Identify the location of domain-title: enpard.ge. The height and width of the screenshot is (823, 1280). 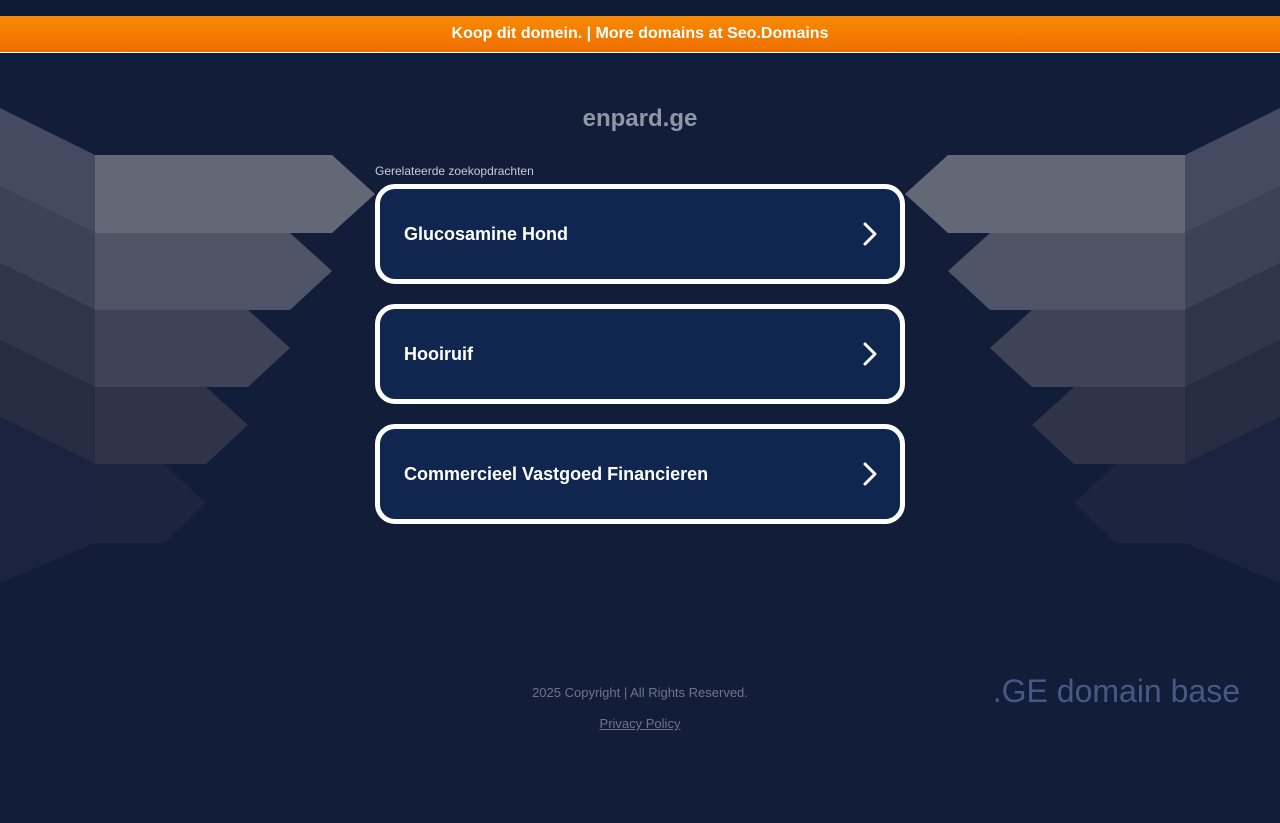
(640, 118).